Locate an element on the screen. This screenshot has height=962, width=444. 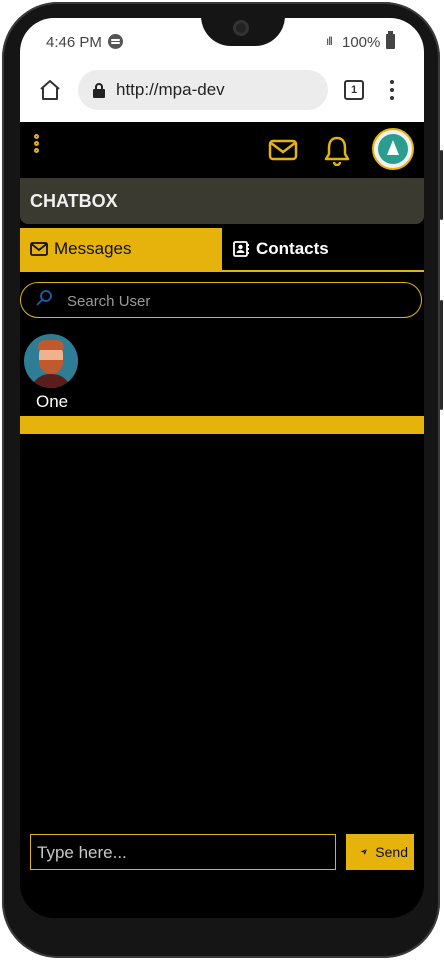
tab-underline is located at coordinates (222, 271).